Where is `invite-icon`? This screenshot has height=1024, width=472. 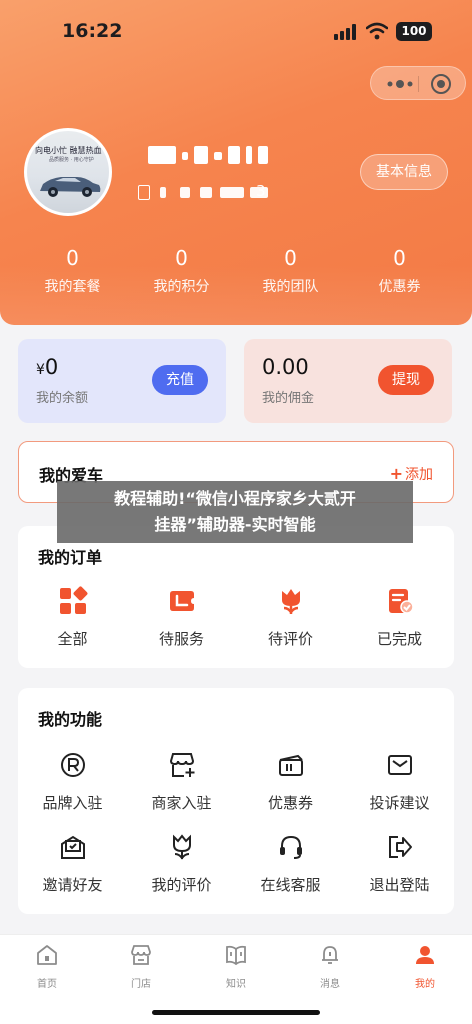
invite-icon is located at coordinates (72, 847).